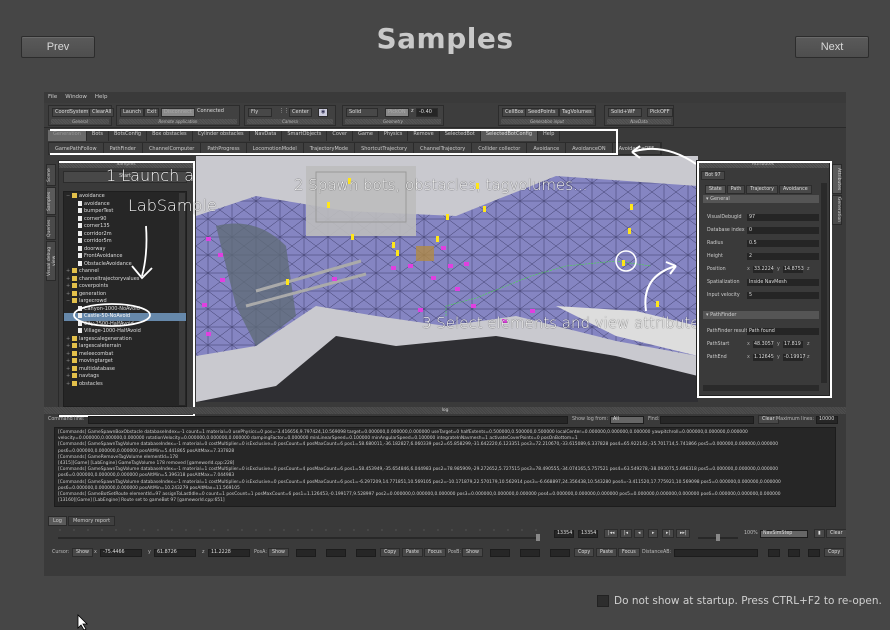  What do you see at coordinates (323, 112) in the screenshot?
I see `eye-icon: ◉` at bounding box center [323, 112].